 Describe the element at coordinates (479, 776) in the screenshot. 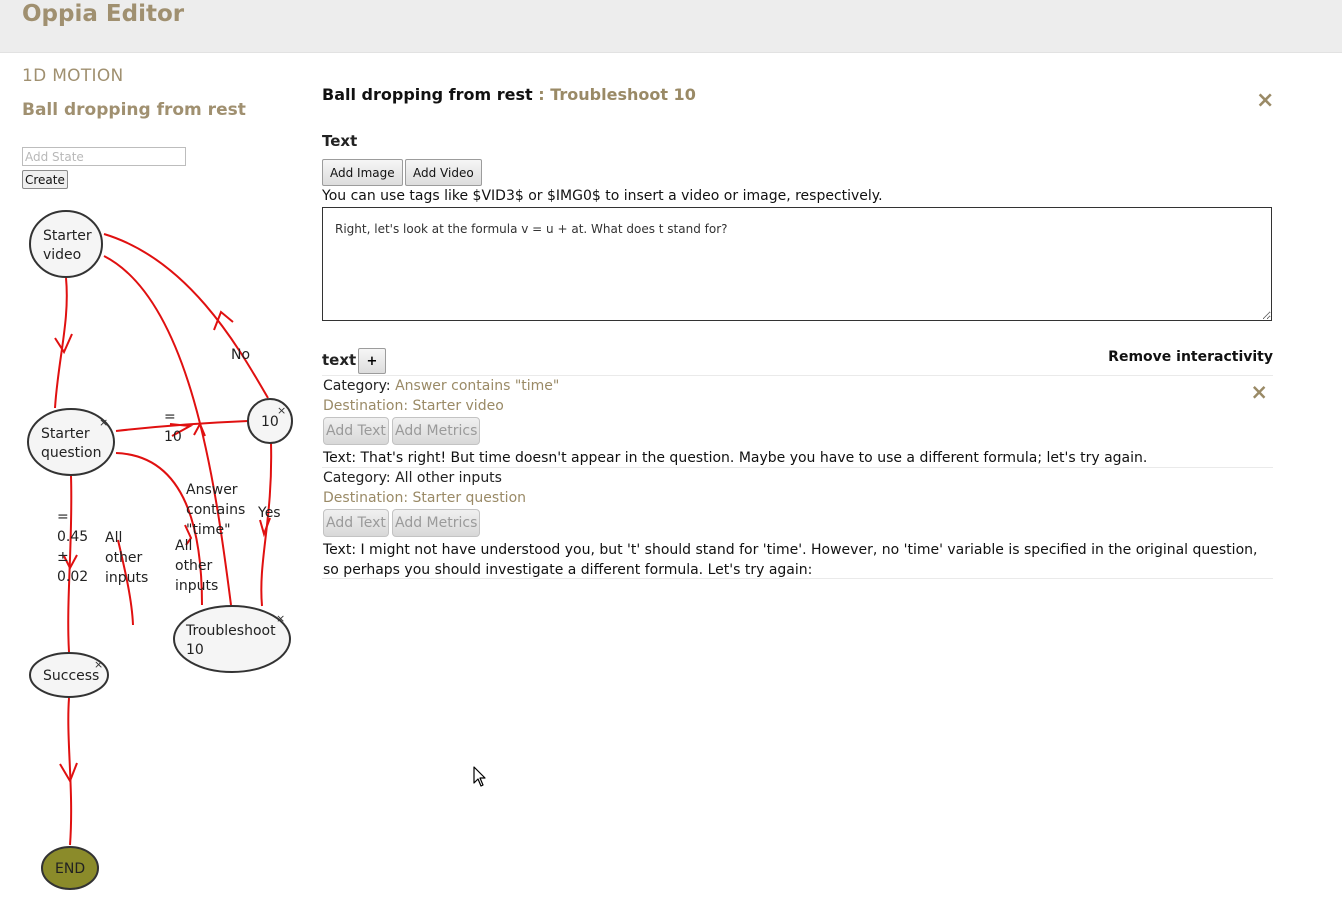

I see `mouse-cursor-icon` at that location.